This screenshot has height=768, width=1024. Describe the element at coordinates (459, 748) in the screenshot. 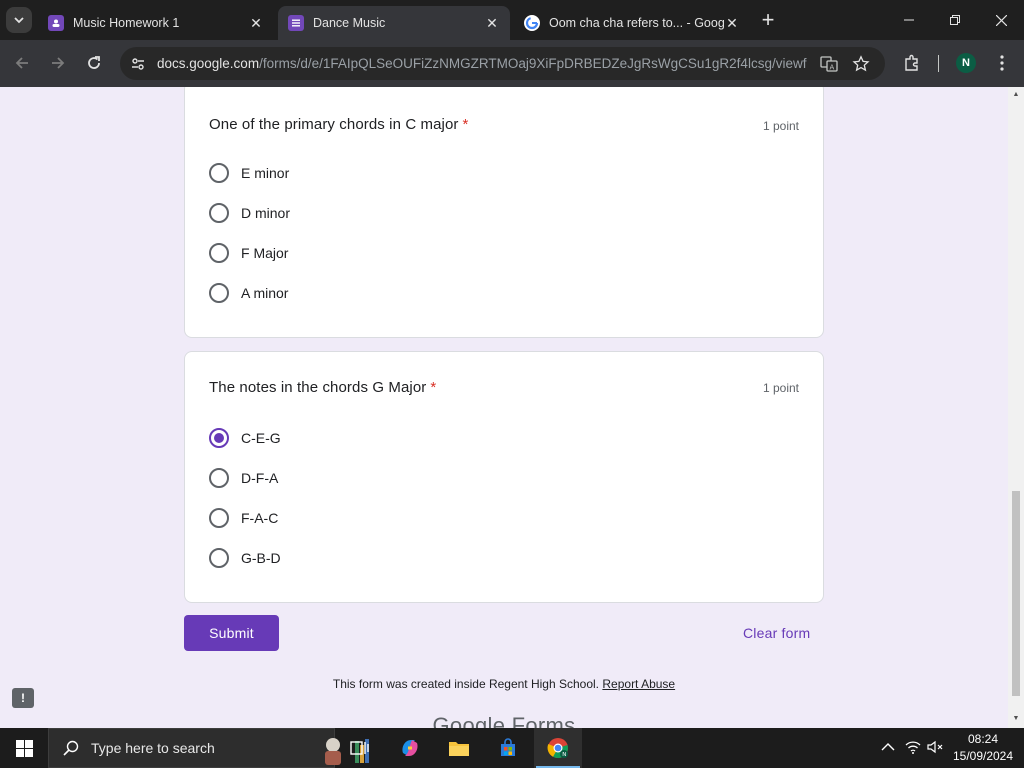

I see `file-explorer-icon` at that location.